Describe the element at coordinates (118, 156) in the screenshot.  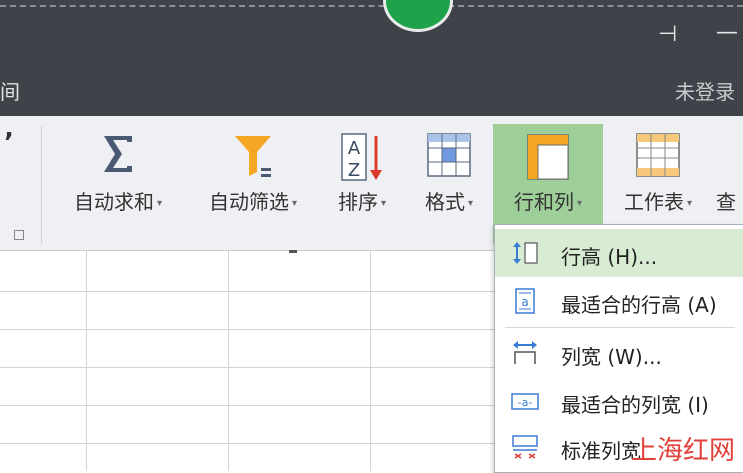
I see `sigma-icon` at that location.